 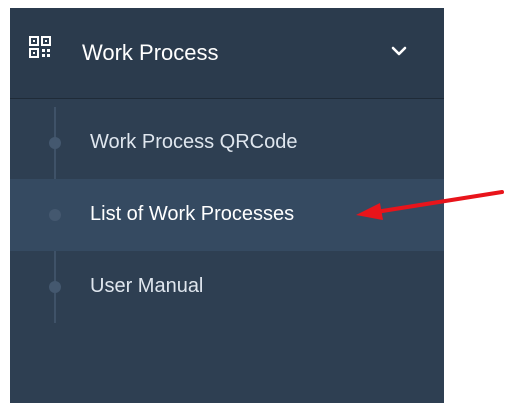 I want to click on menu-title: Work Process, so click(x=150, y=52).